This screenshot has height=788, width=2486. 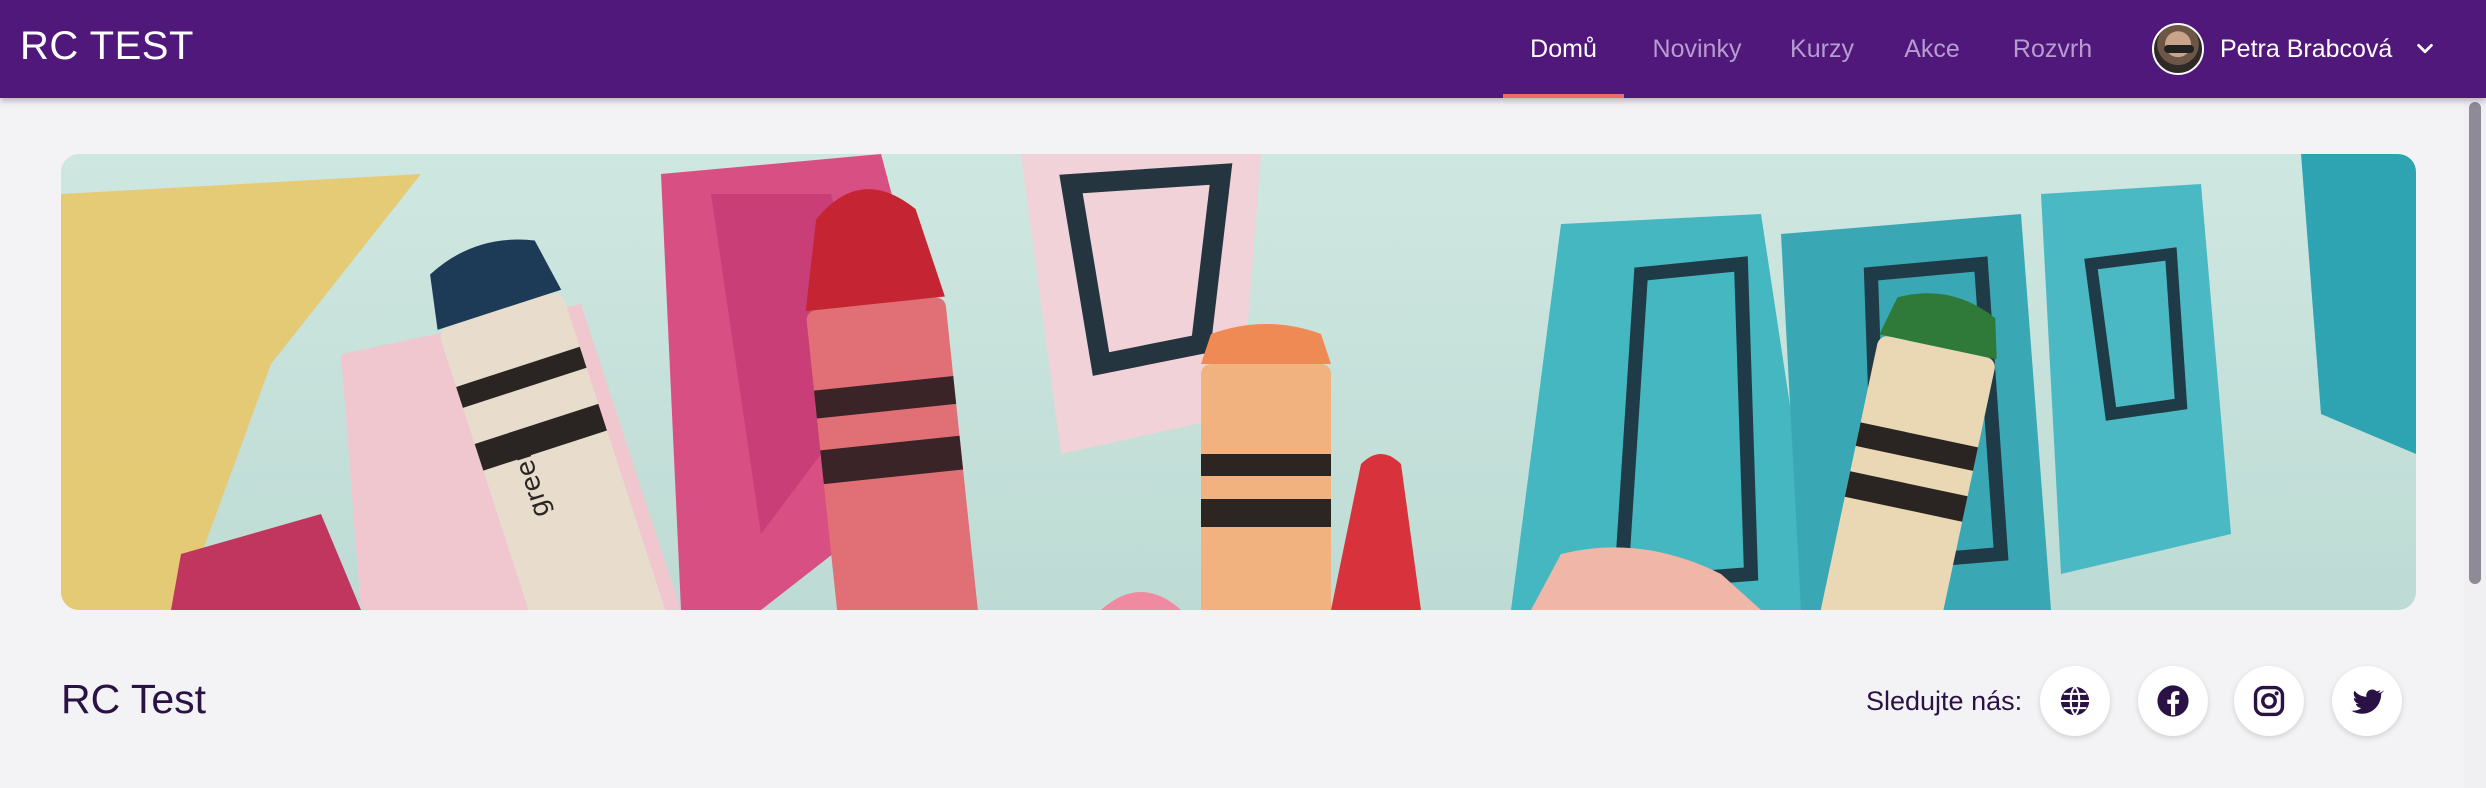 What do you see at coordinates (1932, 49) in the screenshot?
I see `nav-item-akce: Akce` at bounding box center [1932, 49].